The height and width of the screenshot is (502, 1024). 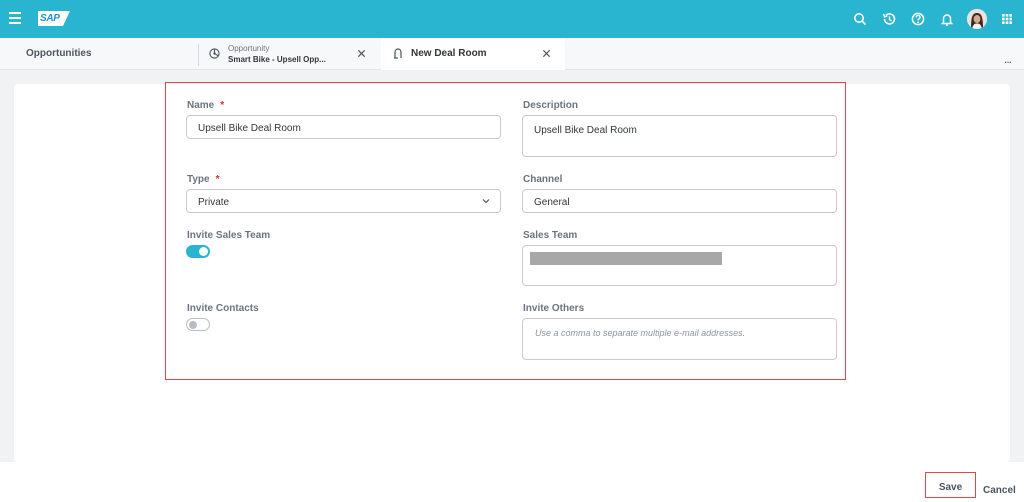 I want to click on history-icon, so click(x=889, y=19).